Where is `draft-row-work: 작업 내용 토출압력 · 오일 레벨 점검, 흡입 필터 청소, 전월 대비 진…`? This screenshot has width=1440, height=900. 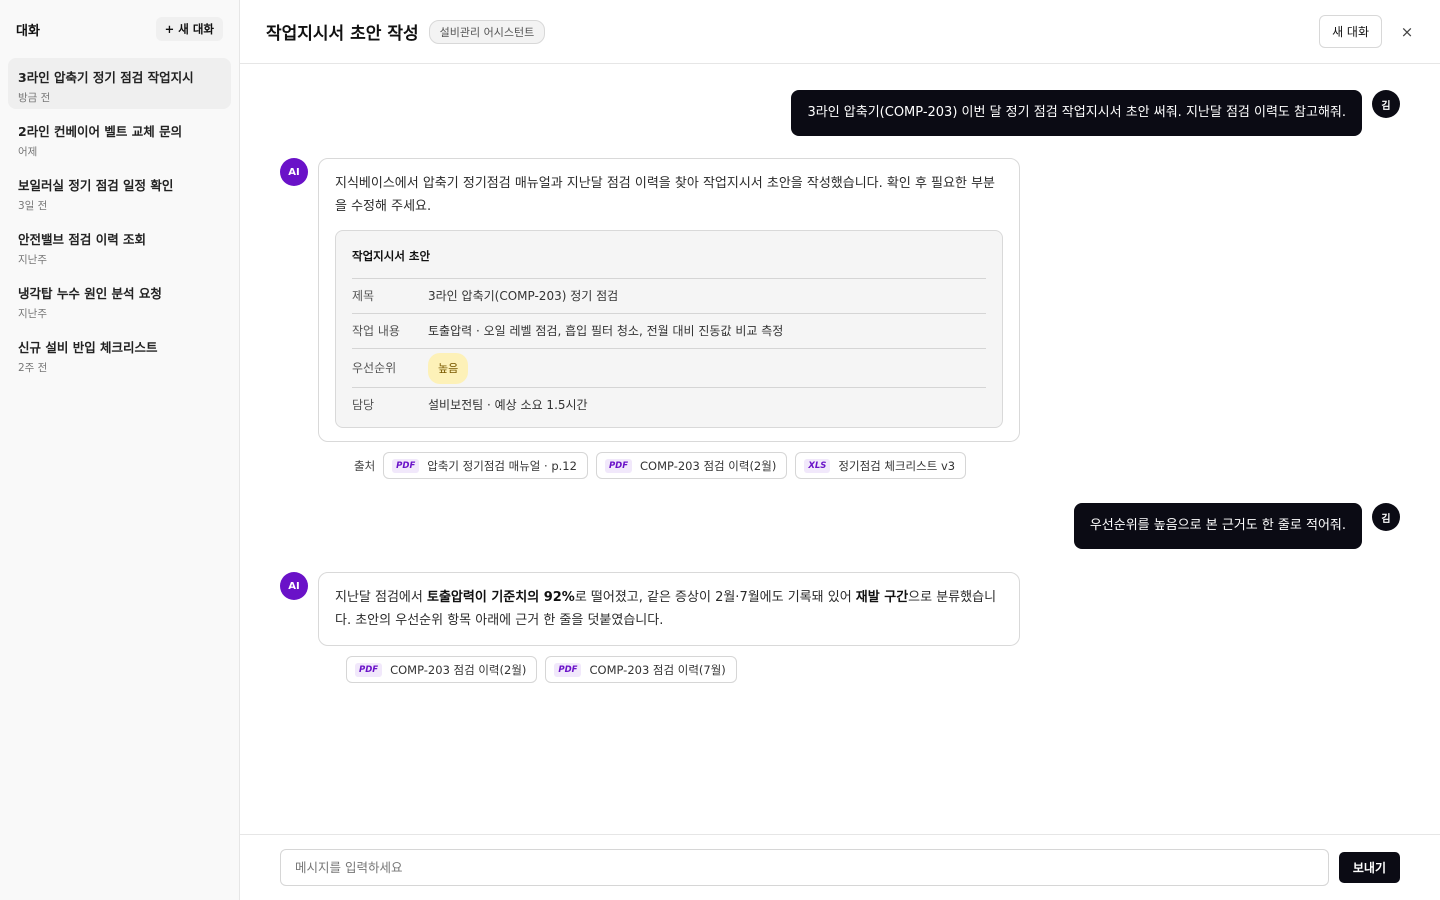
draft-row-work: 작업 내용 토출압력 · 오일 레벨 점검, 흡입 필터 청소, 전월 대비 진… is located at coordinates (669, 331).